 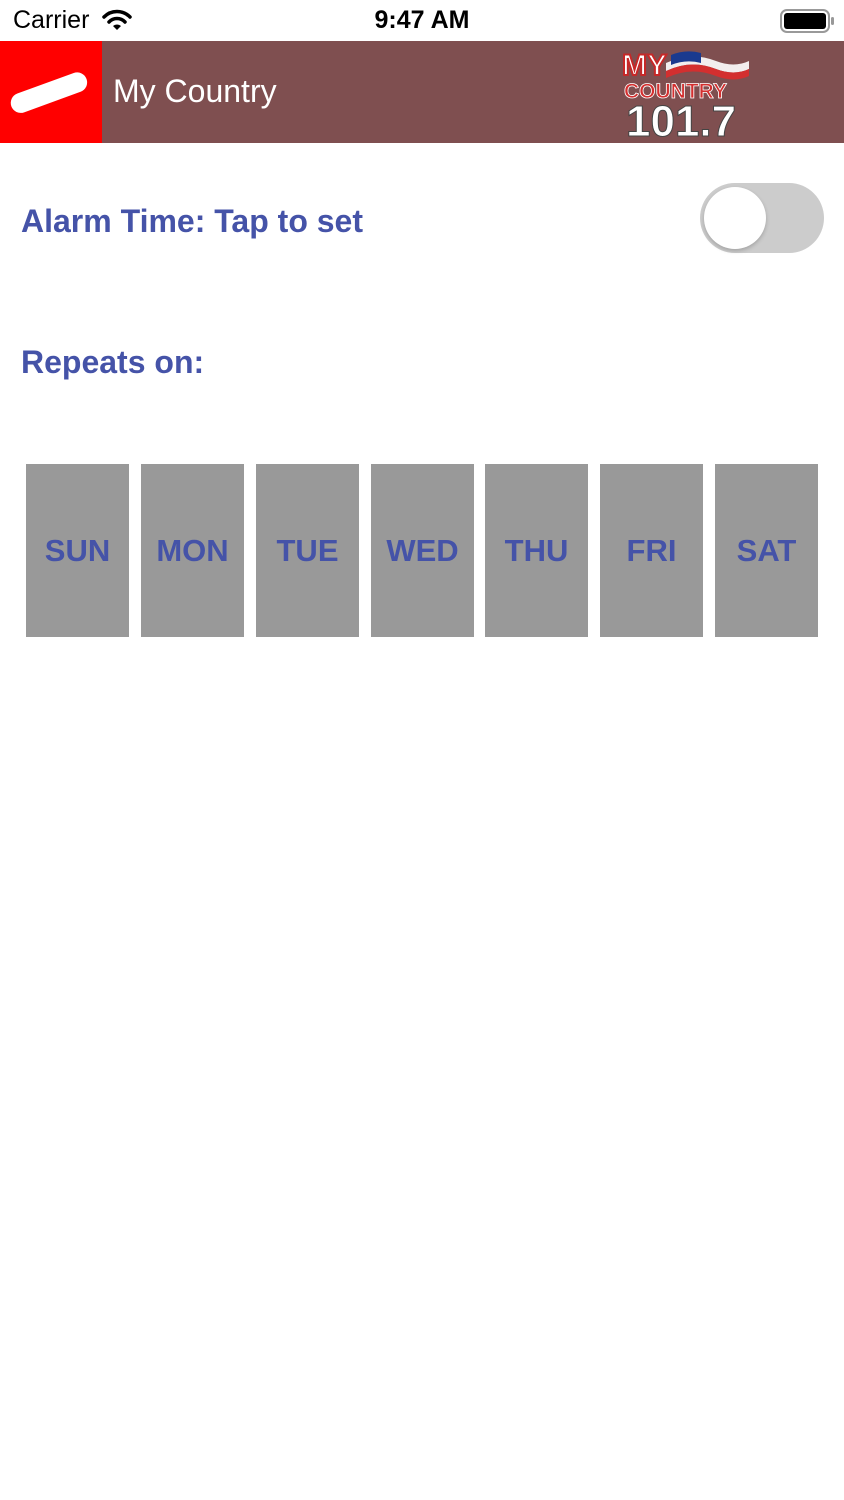 I want to click on day-button-fri: FRI, so click(x=651, y=550).